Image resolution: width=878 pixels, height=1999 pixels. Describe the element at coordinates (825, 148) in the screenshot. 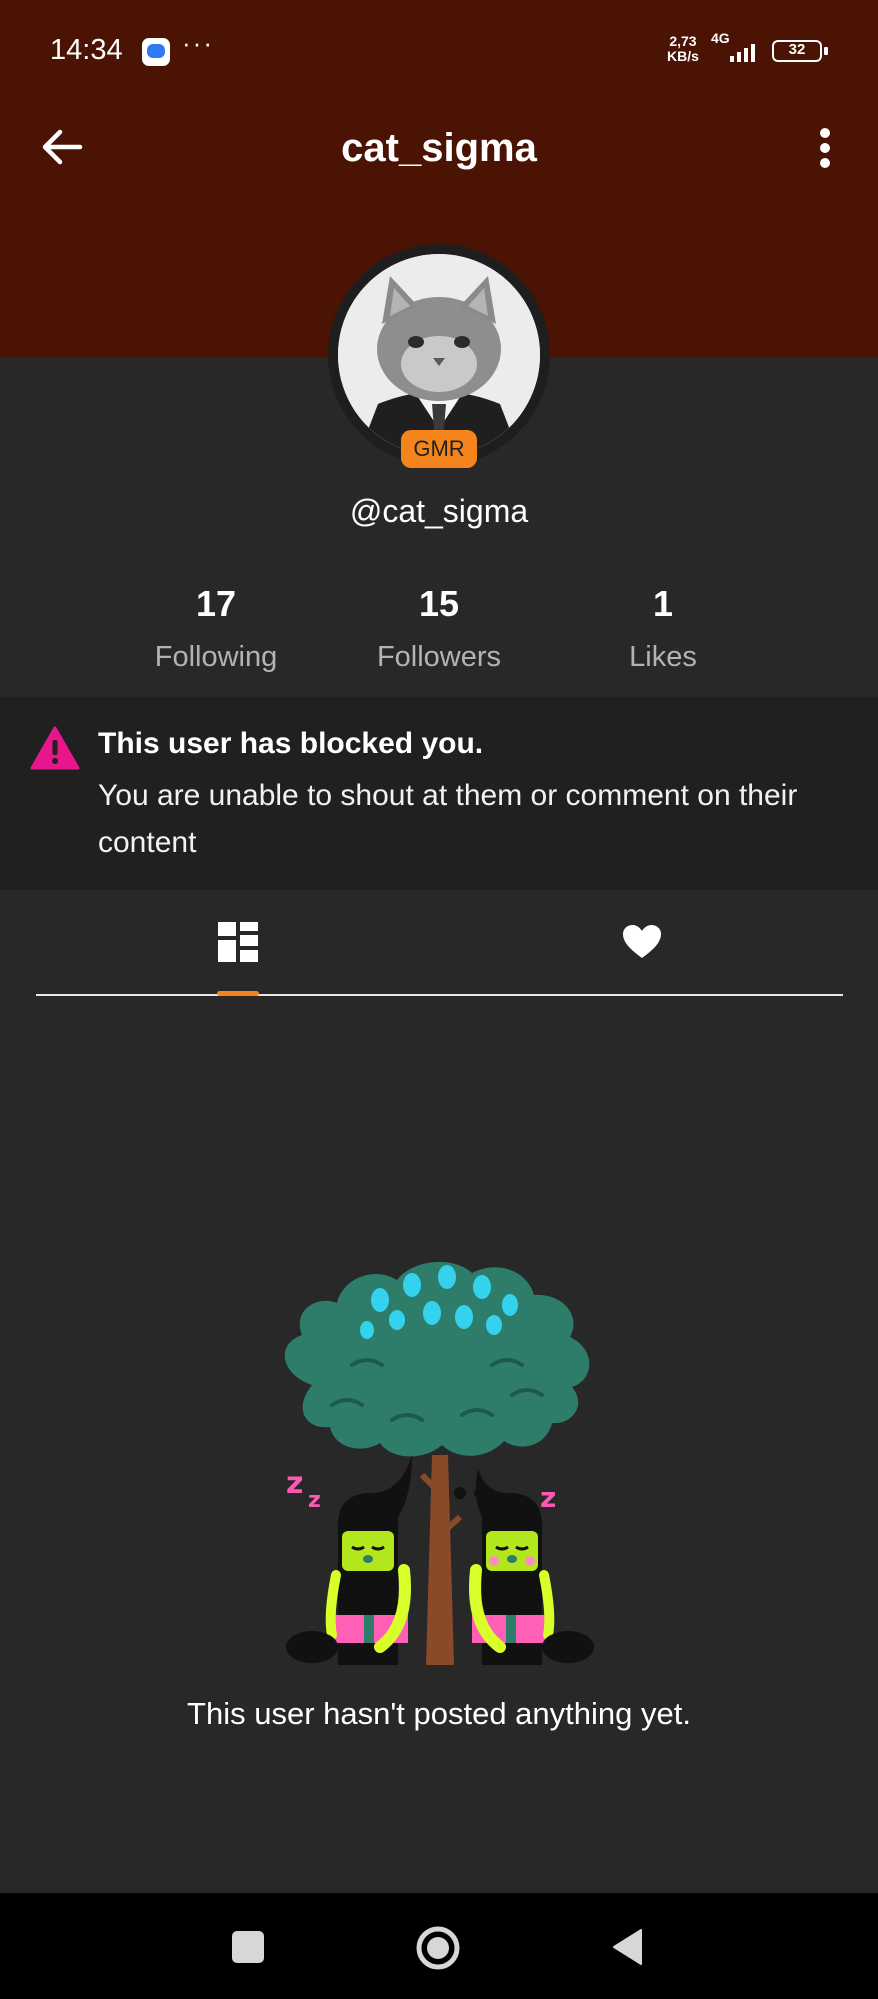

I see `more-vertical-icon` at that location.